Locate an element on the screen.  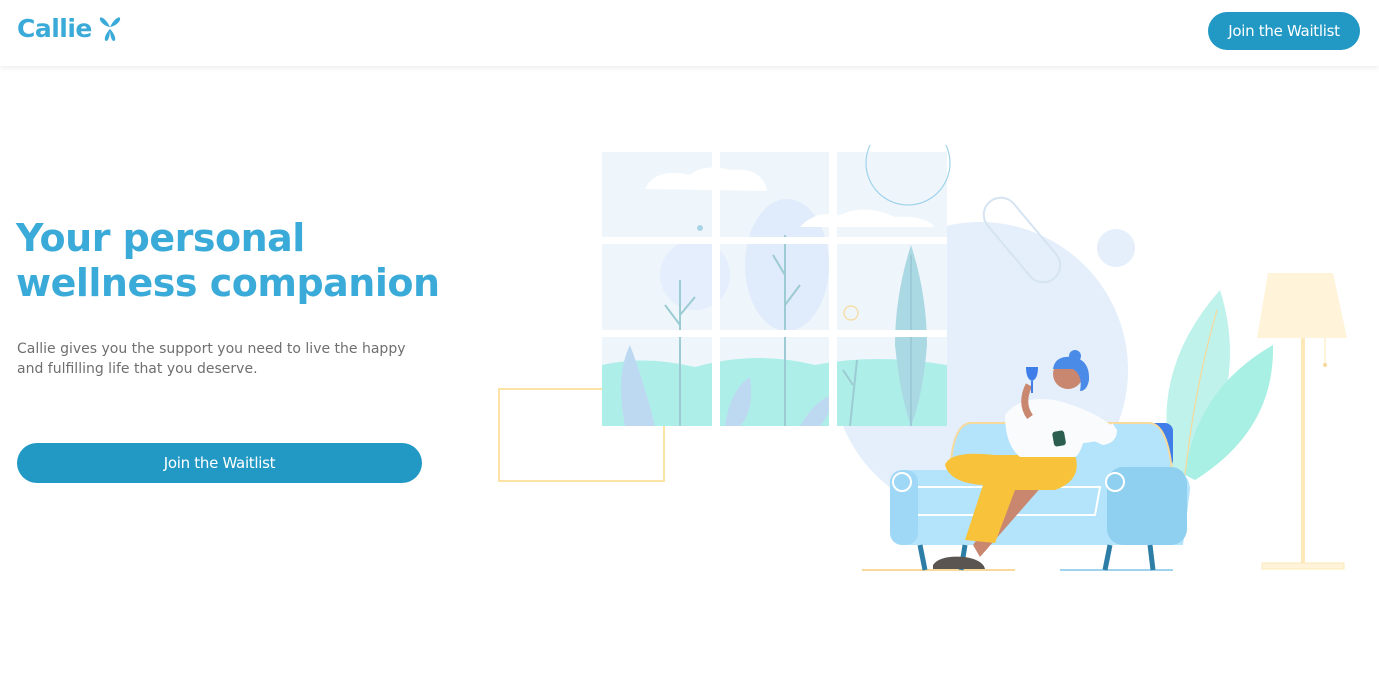
logo: Callie is located at coordinates (69, 28).